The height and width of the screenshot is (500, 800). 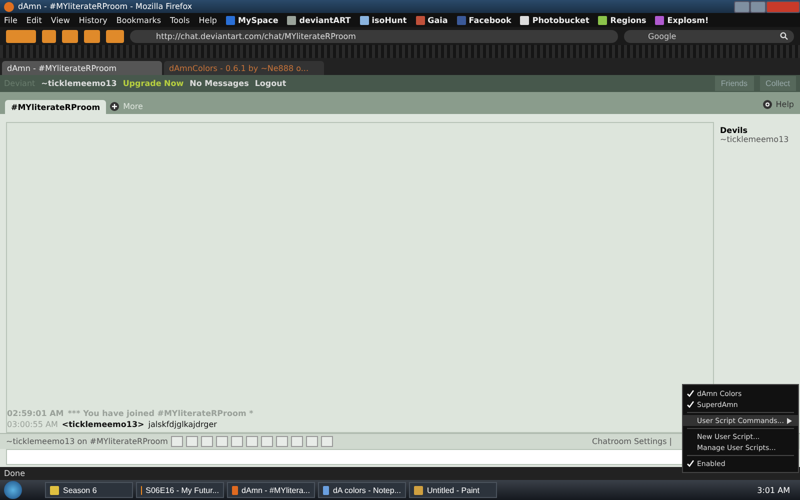 What do you see at coordinates (789, 421) in the screenshot?
I see `submenu-arrow-icon` at bounding box center [789, 421].